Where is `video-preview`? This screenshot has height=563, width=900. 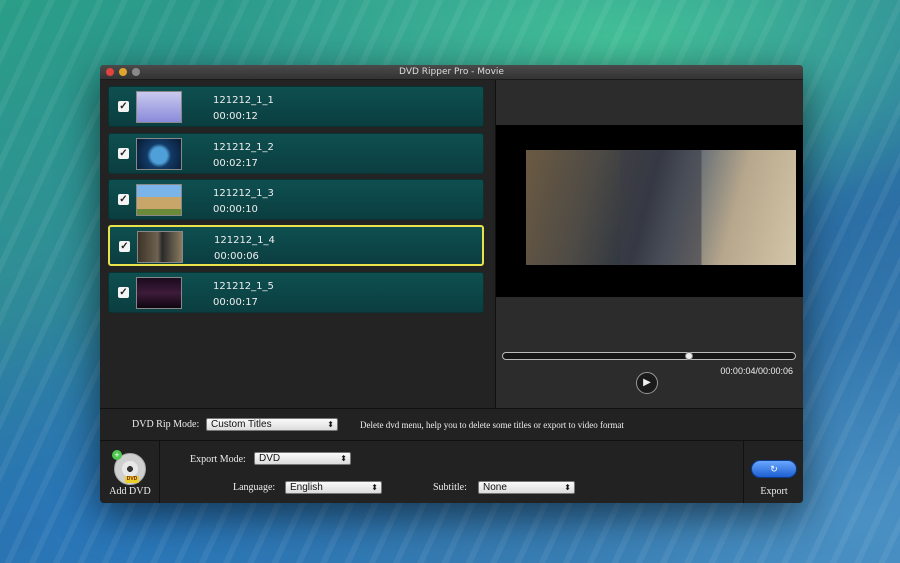 video-preview is located at coordinates (649, 211).